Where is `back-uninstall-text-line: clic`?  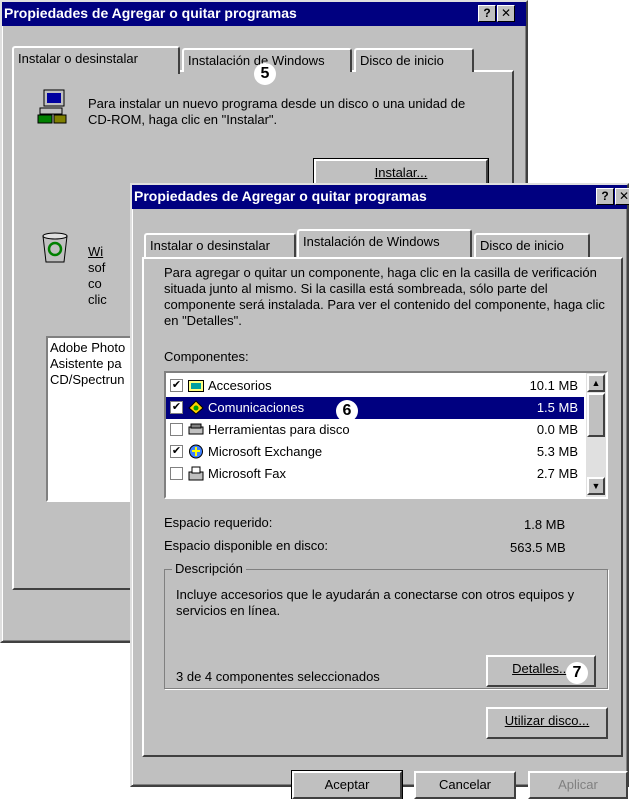 back-uninstall-text-line: clic is located at coordinates (97, 299).